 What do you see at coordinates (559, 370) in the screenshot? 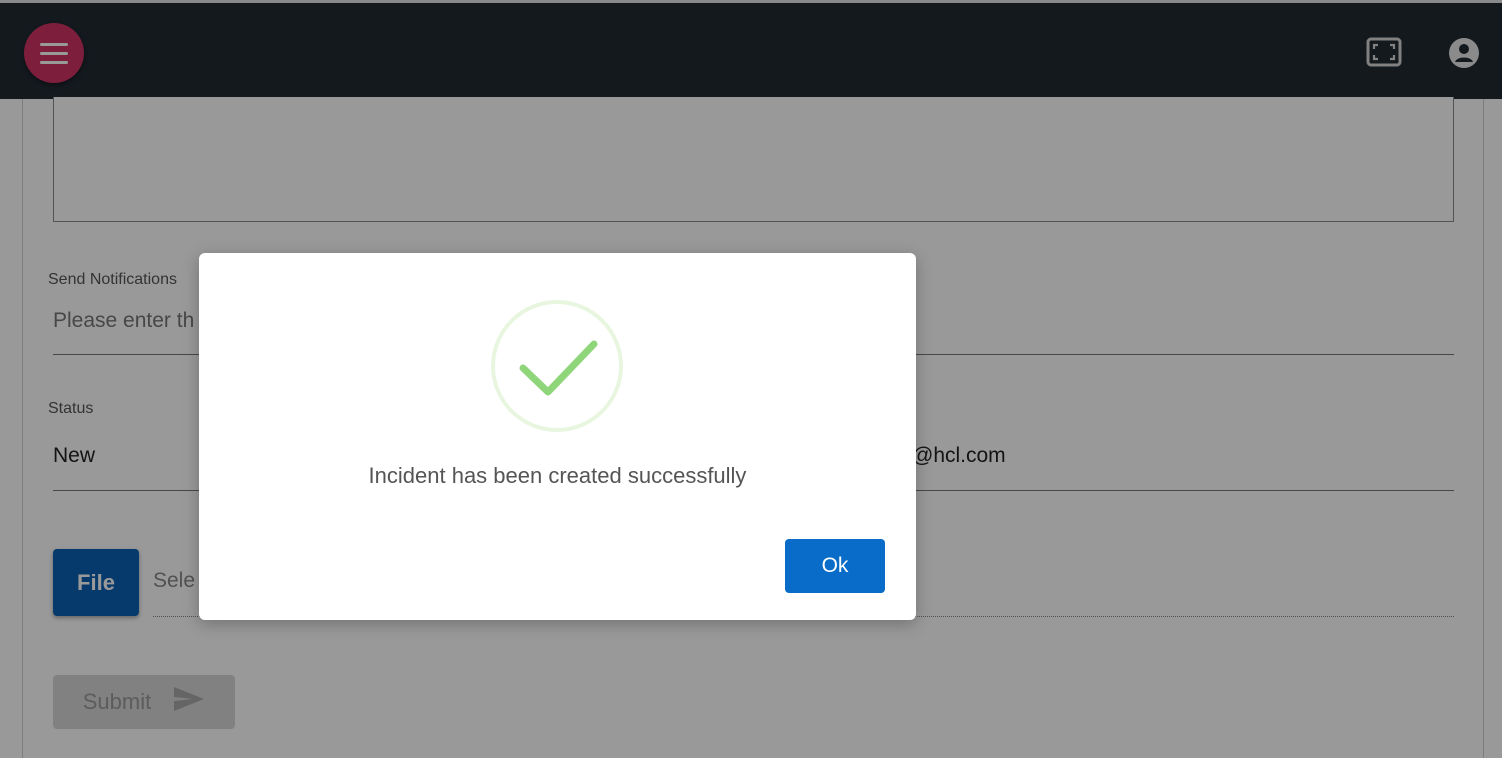
I see `success-check-icon` at bounding box center [559, 370].